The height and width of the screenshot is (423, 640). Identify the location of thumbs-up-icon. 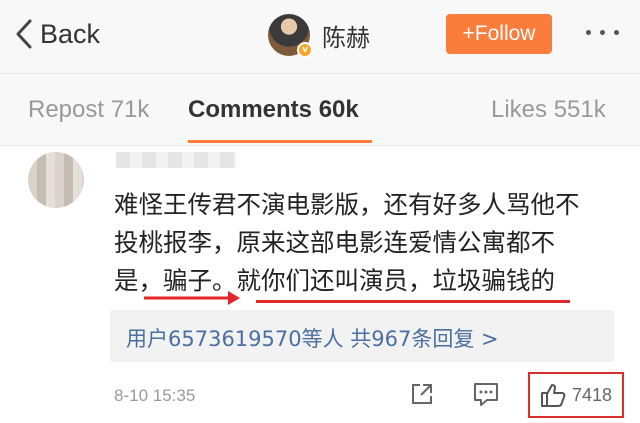
(553, 395).